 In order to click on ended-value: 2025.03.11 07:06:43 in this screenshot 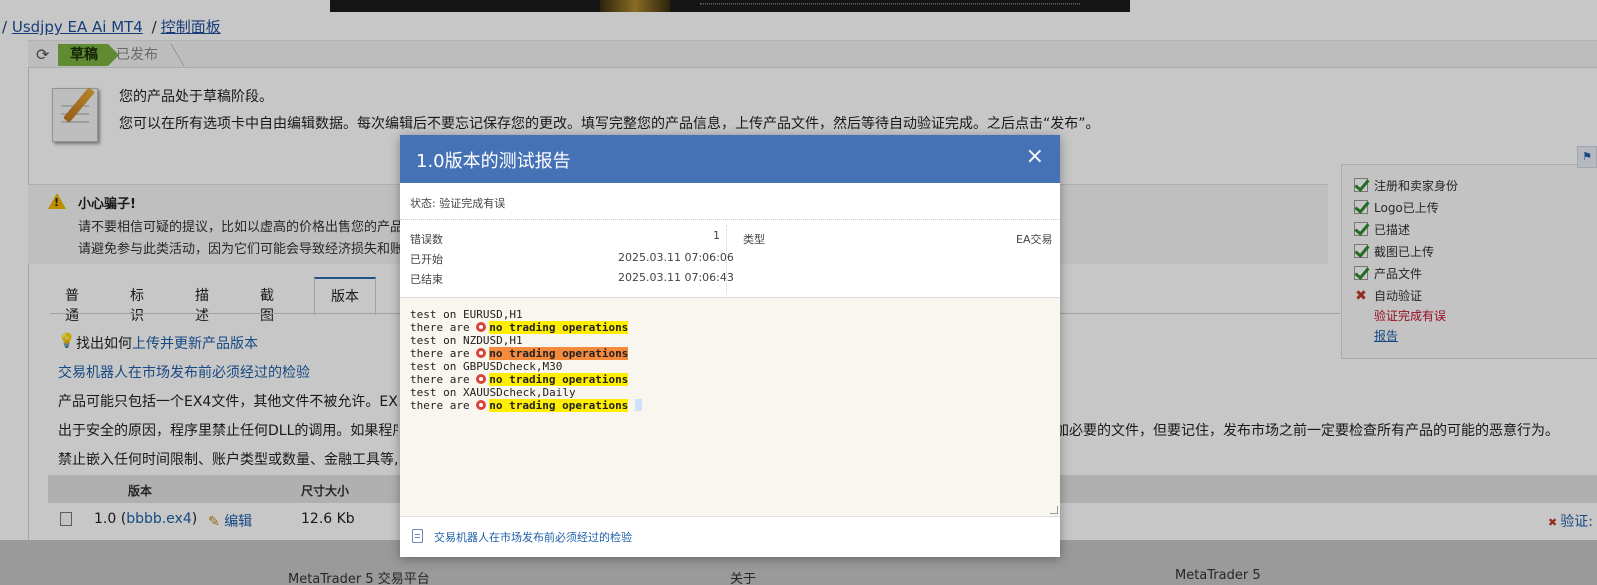, I will do `click(676, 277)`.